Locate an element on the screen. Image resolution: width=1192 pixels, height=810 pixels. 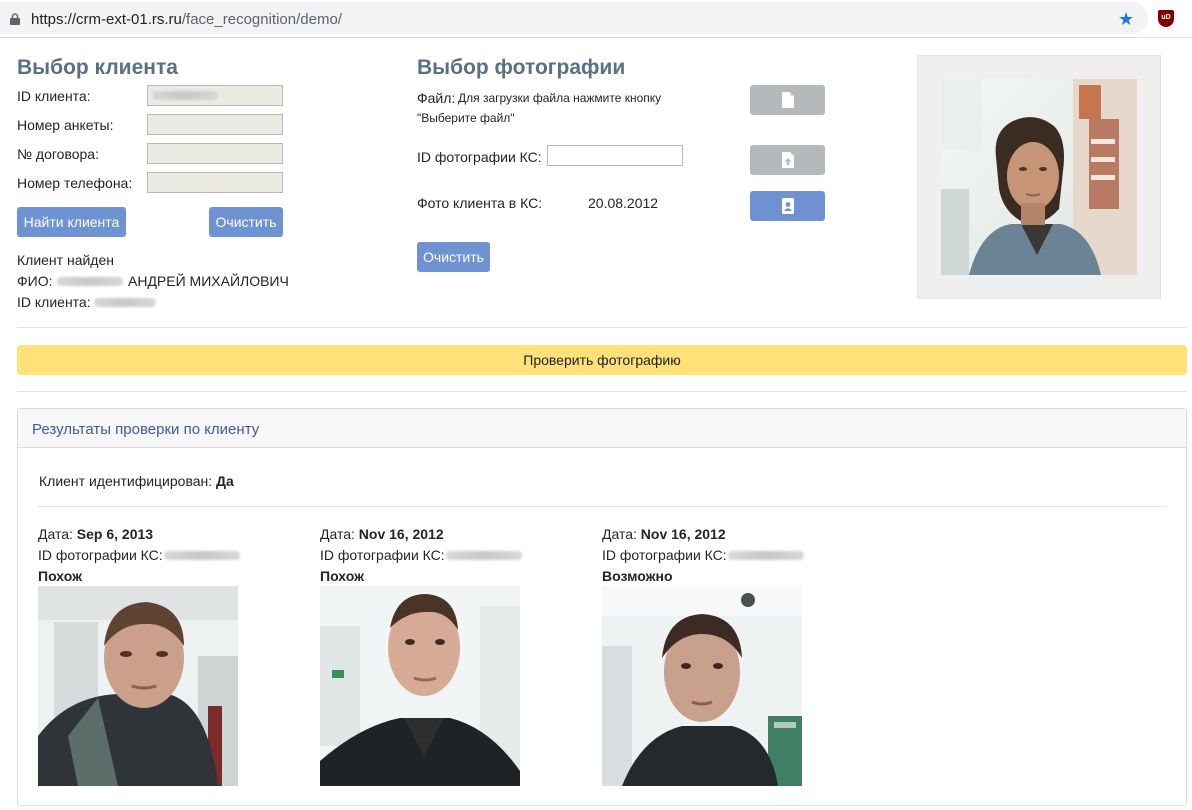
verify-photo-button: Проверить фотографию is located at coordinates (602, 360).